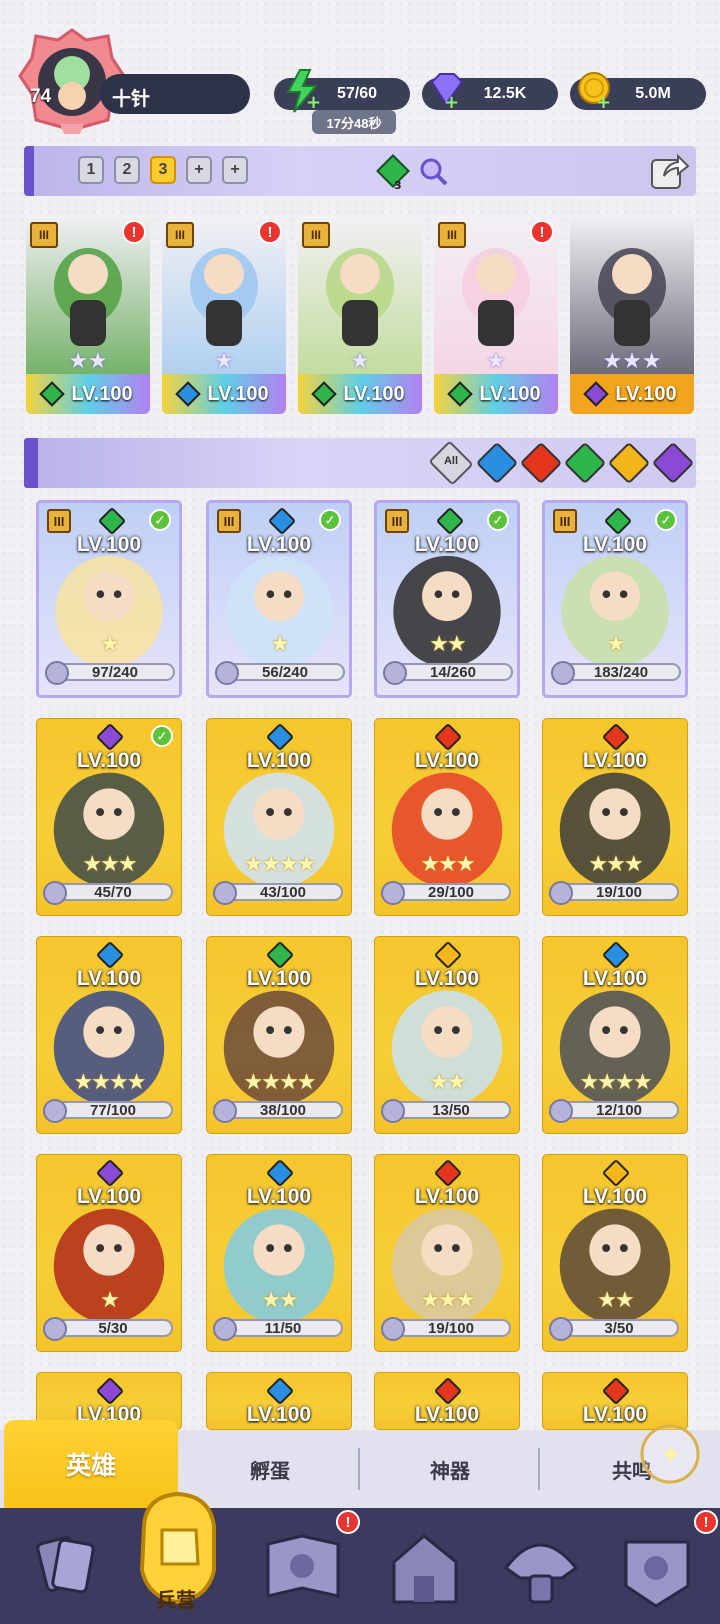 This screenshot has width=720, height=1624. Describe the element at coordinates (541, 1567) in the screenshot. I see `mushroom-nav-icon` at that location.